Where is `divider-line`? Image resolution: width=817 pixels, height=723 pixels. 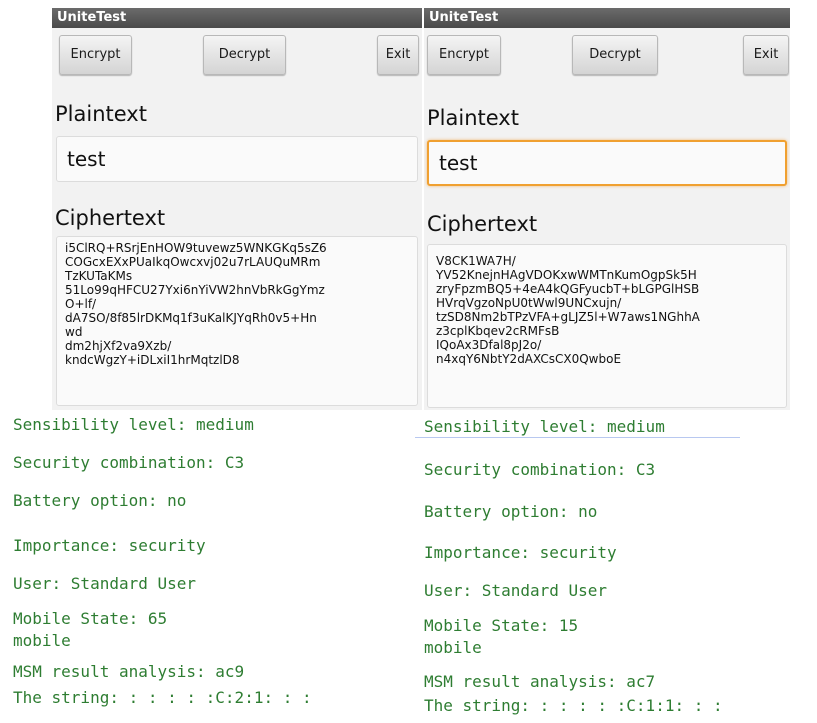
divider-line is located at coordinates (577, 437).